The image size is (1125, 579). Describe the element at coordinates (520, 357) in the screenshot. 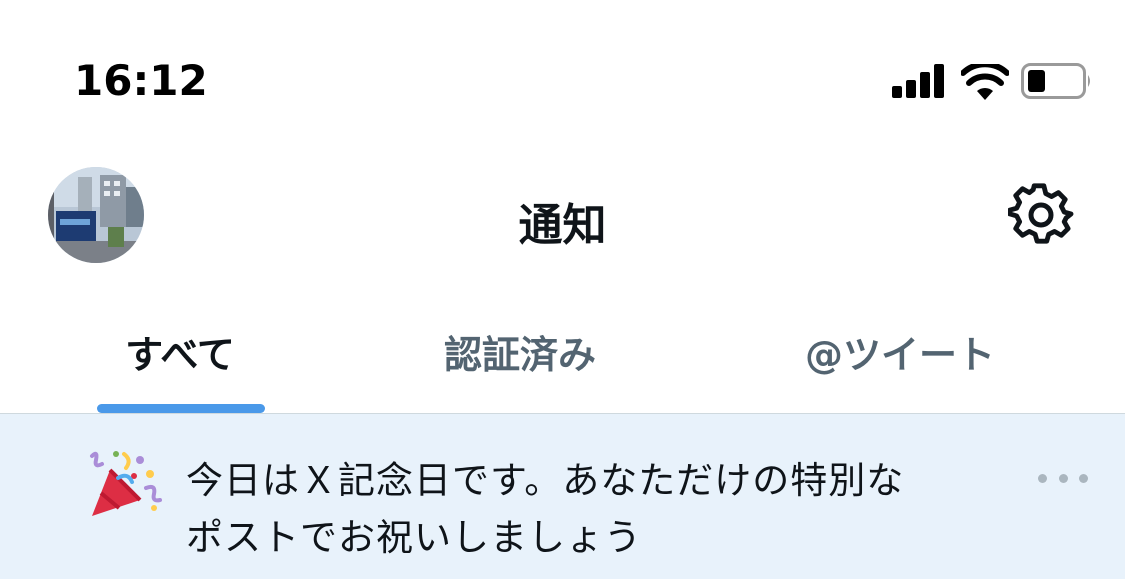

I see `tab-verified: 認証済み` at that location.